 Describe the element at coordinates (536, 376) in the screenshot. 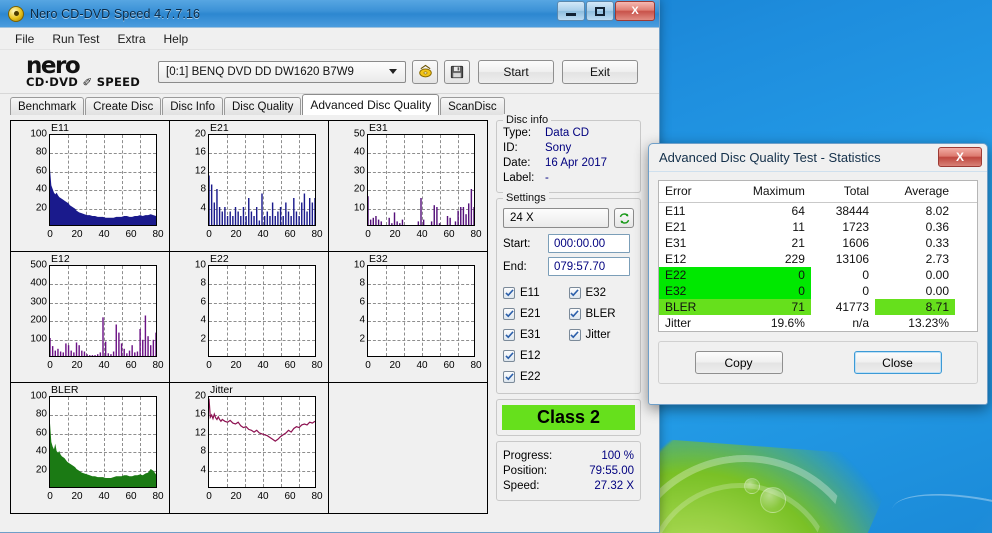

I see `checkbox-e22: E22` at that location.